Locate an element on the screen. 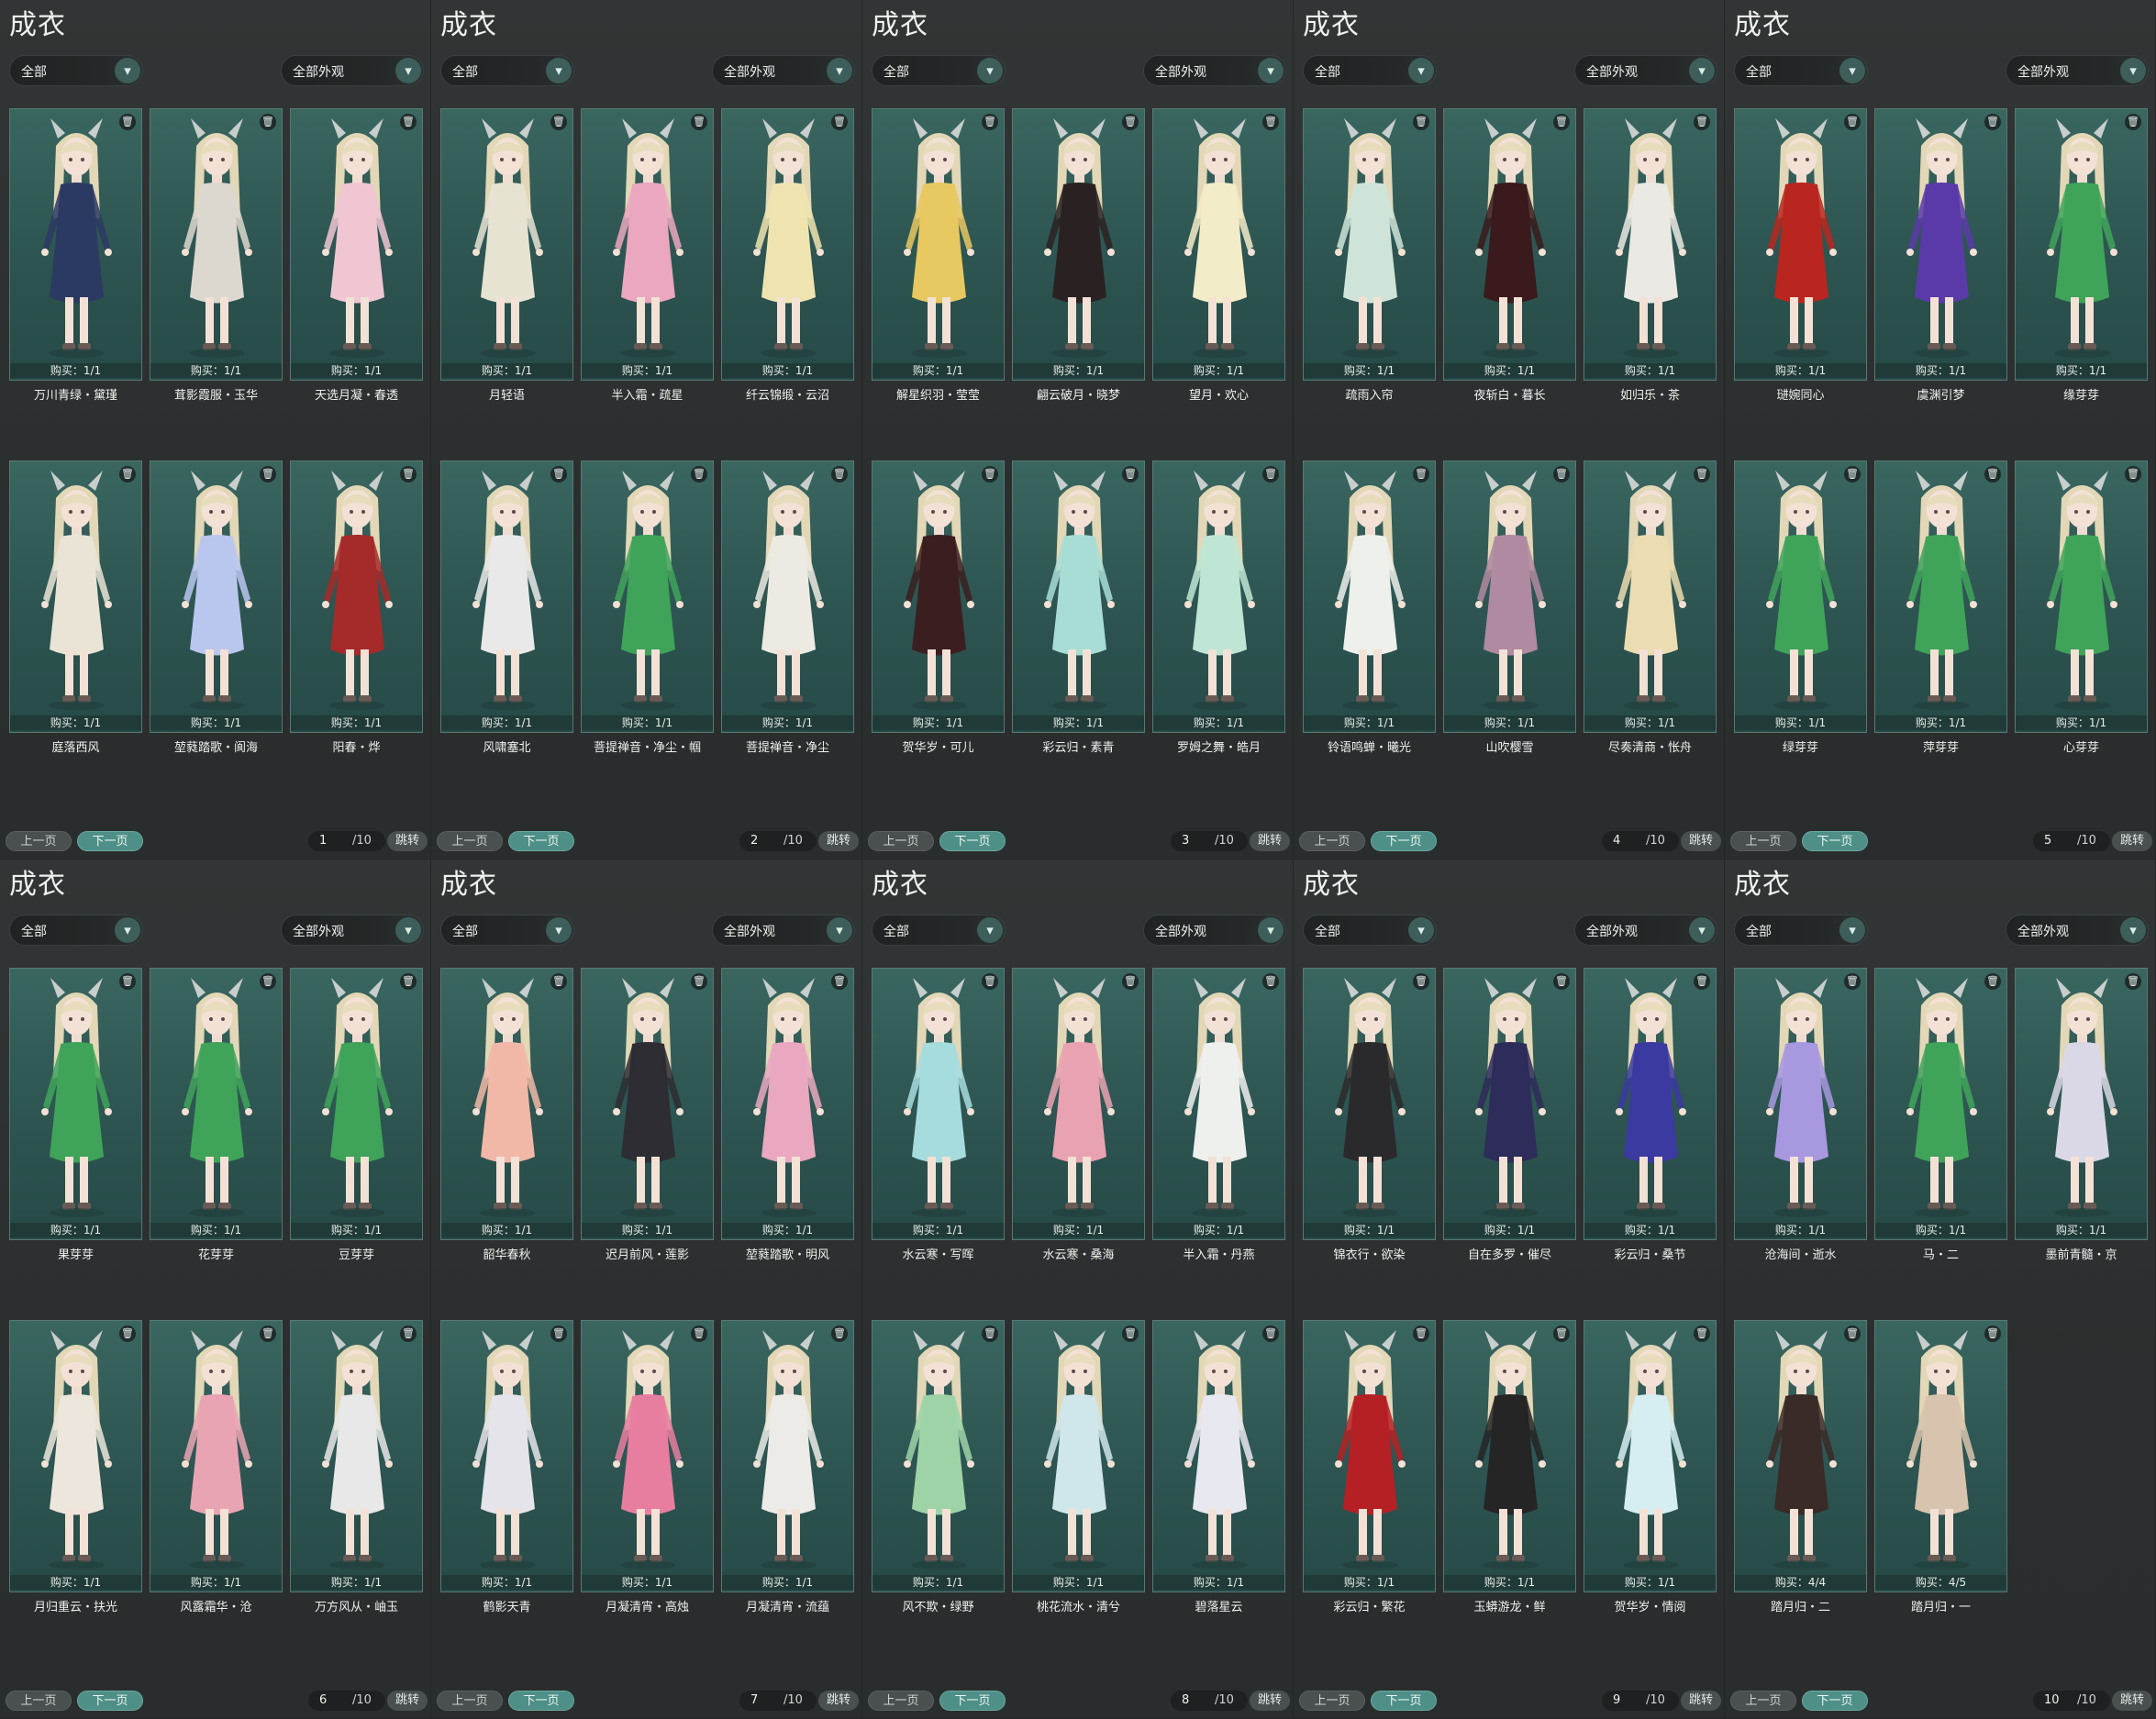 The width and height of the screenshot is (2156, 1719). page-number-input: 6/10 is located at coordinates (346, 1701).